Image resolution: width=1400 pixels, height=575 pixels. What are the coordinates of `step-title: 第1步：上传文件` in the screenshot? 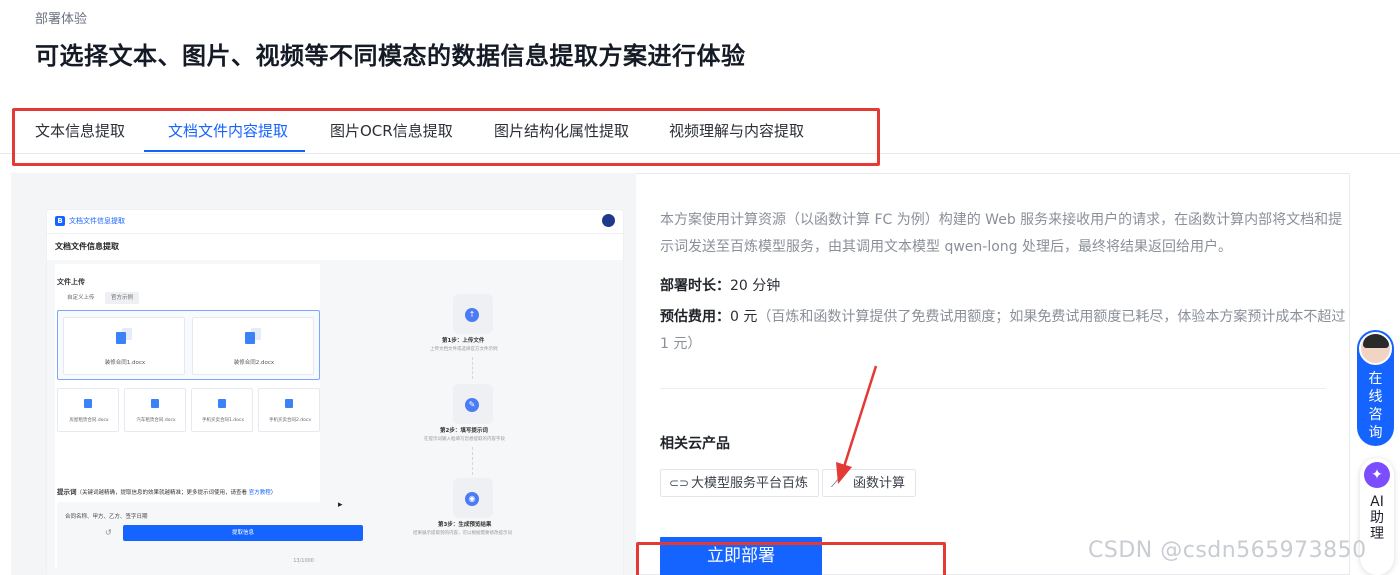 It's located at (463, 341).